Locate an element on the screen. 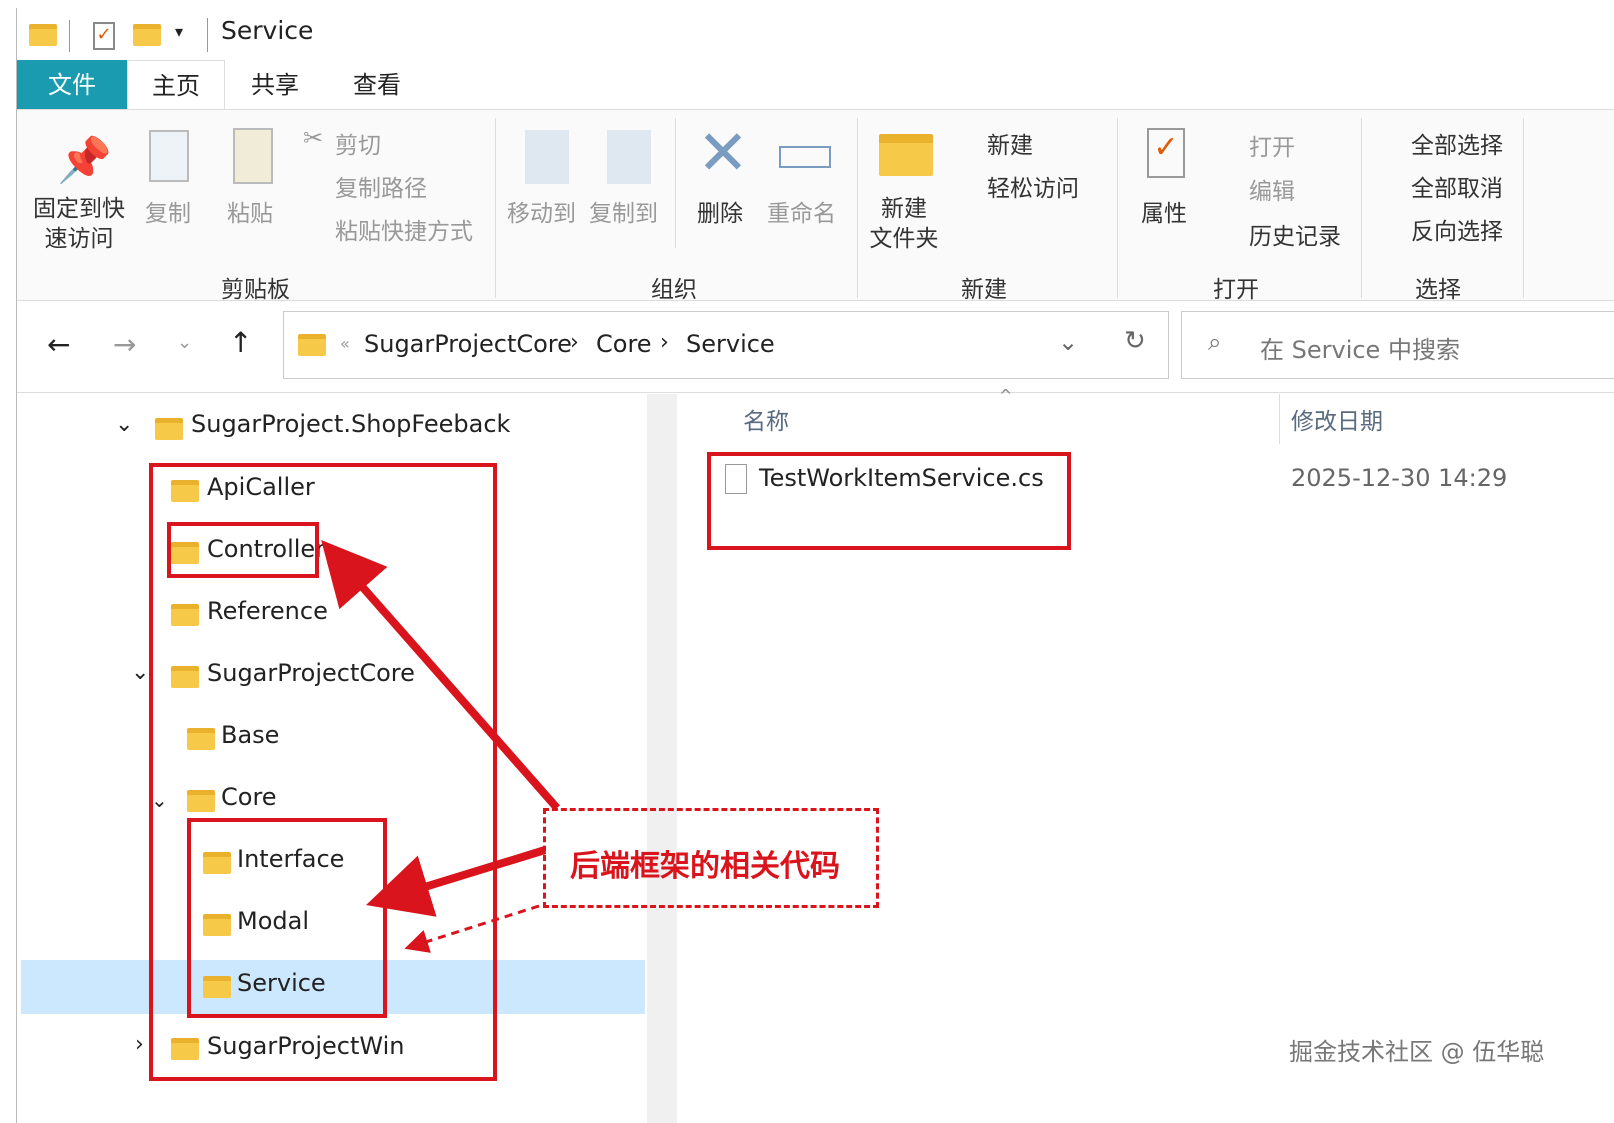 The image size is (1614, 1123). watermark: 掘金技术社区 @ 伍华聪 is located at coordinates (1417, 1052).